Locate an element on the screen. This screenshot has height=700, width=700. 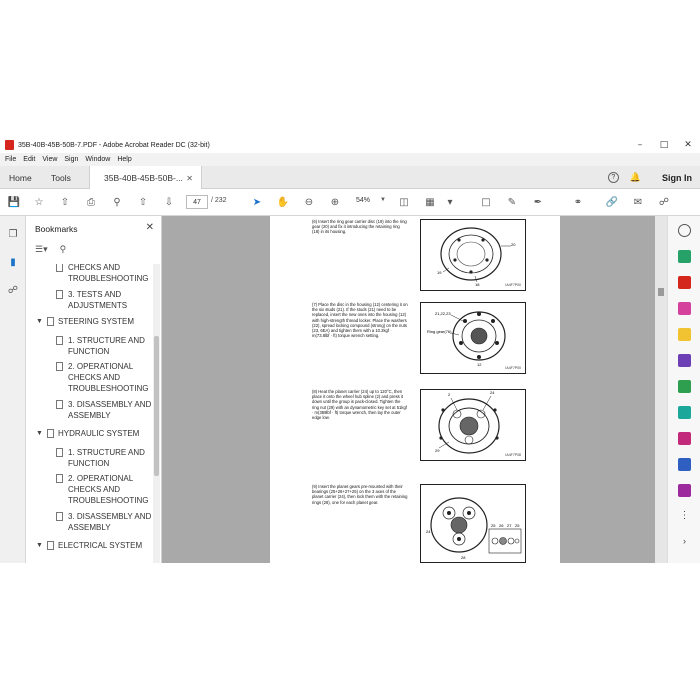
bookmark-item-hydraulic: ▼ HYDRAULIC SYSTEM is located at coordinates (87, 433).